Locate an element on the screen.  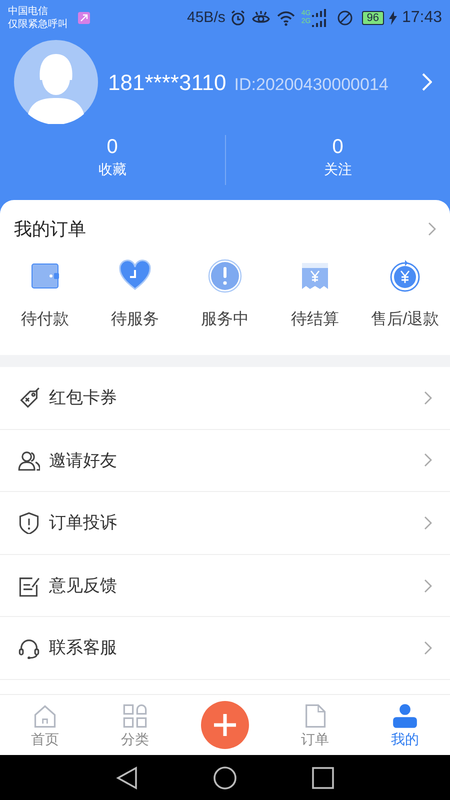
menu-item: 订单投诉 is located at coordinates (225, 523).